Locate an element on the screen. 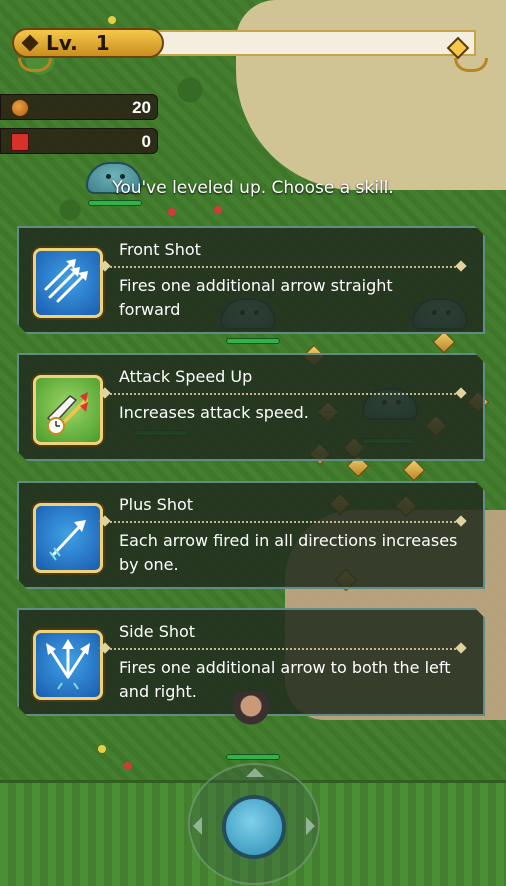  skill-name: Attack Speed Up is located at coordinates (186, 376).